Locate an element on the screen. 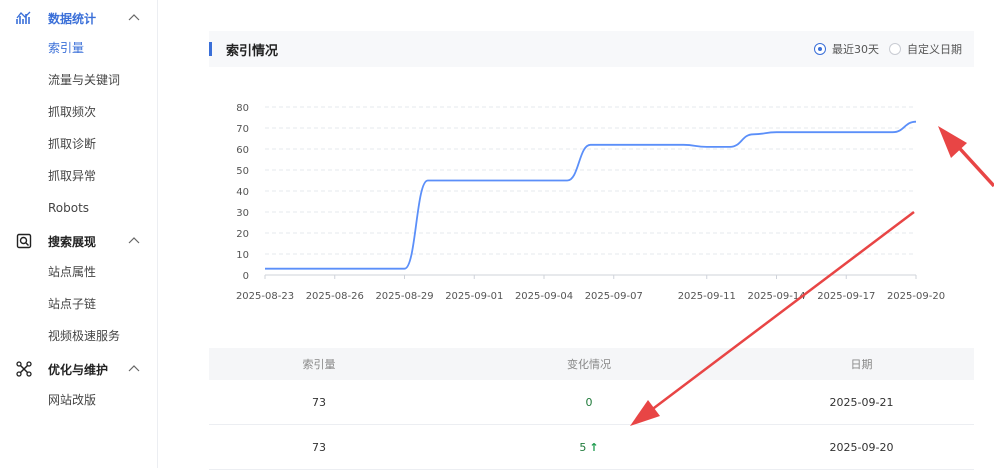 The width and height of the screenshot is (994, 470). cell-date: 2025-09-20 is located at coordinates (861, 447).